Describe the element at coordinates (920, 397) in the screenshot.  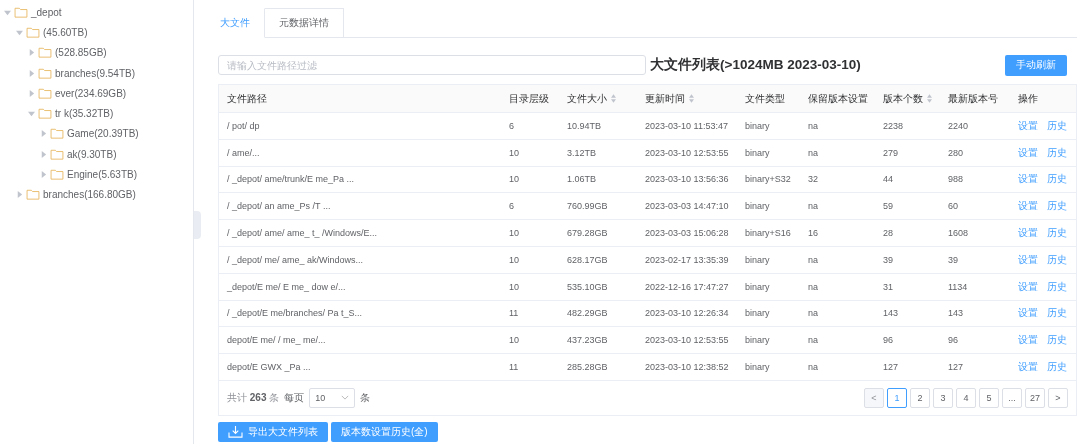
I see `page-button: 2` at that location.